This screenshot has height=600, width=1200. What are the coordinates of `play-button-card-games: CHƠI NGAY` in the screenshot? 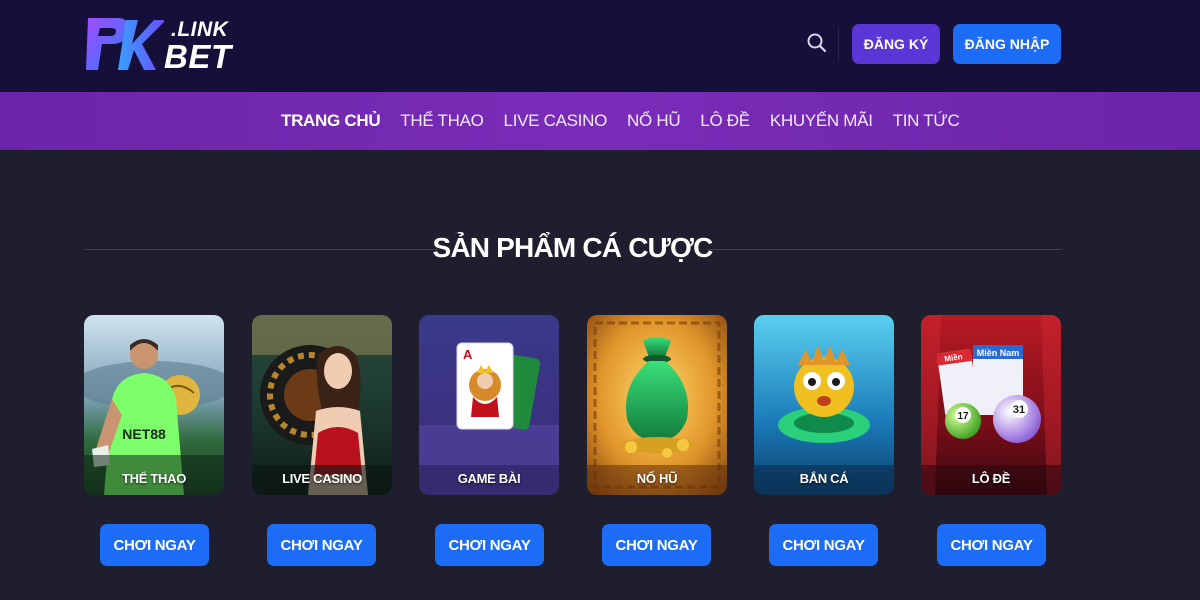 It's located at (489, 545).